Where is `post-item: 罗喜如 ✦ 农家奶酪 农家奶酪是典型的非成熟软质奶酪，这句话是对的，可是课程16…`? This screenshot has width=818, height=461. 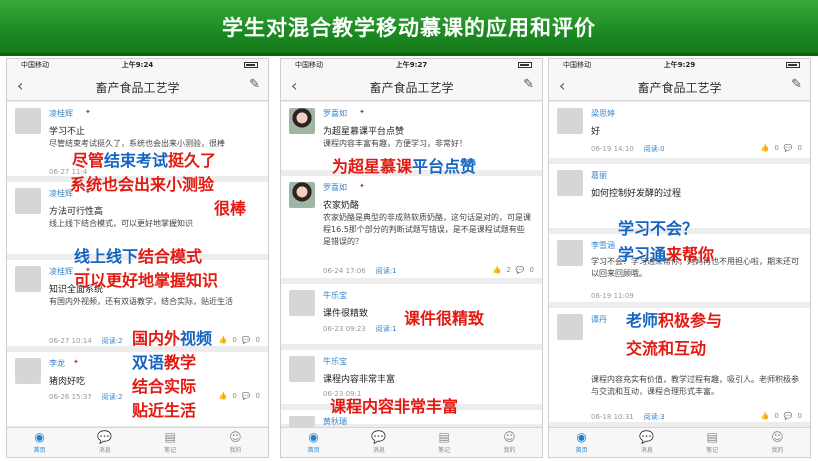
post-item: 罗喜如 ✦ 农家奶酪 农家奶酪是典型的非成熟软质奶酪，这句话是对的，可是课程16… is located at coordinates (411, 230).